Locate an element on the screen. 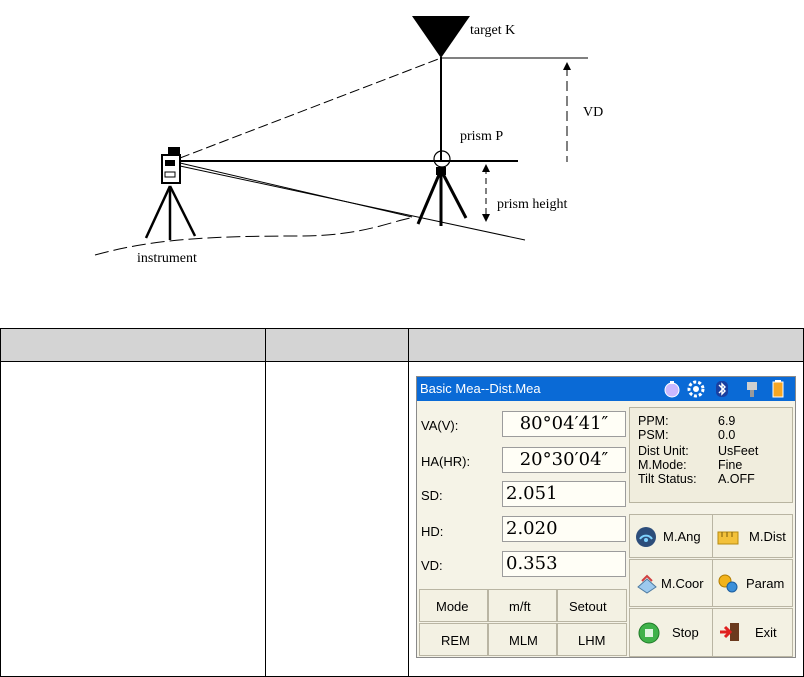 Image resolution: width=804 pixels, height=677 pixels. tilt-status-label: Tilt Status: is located at coordinates (667, 479).